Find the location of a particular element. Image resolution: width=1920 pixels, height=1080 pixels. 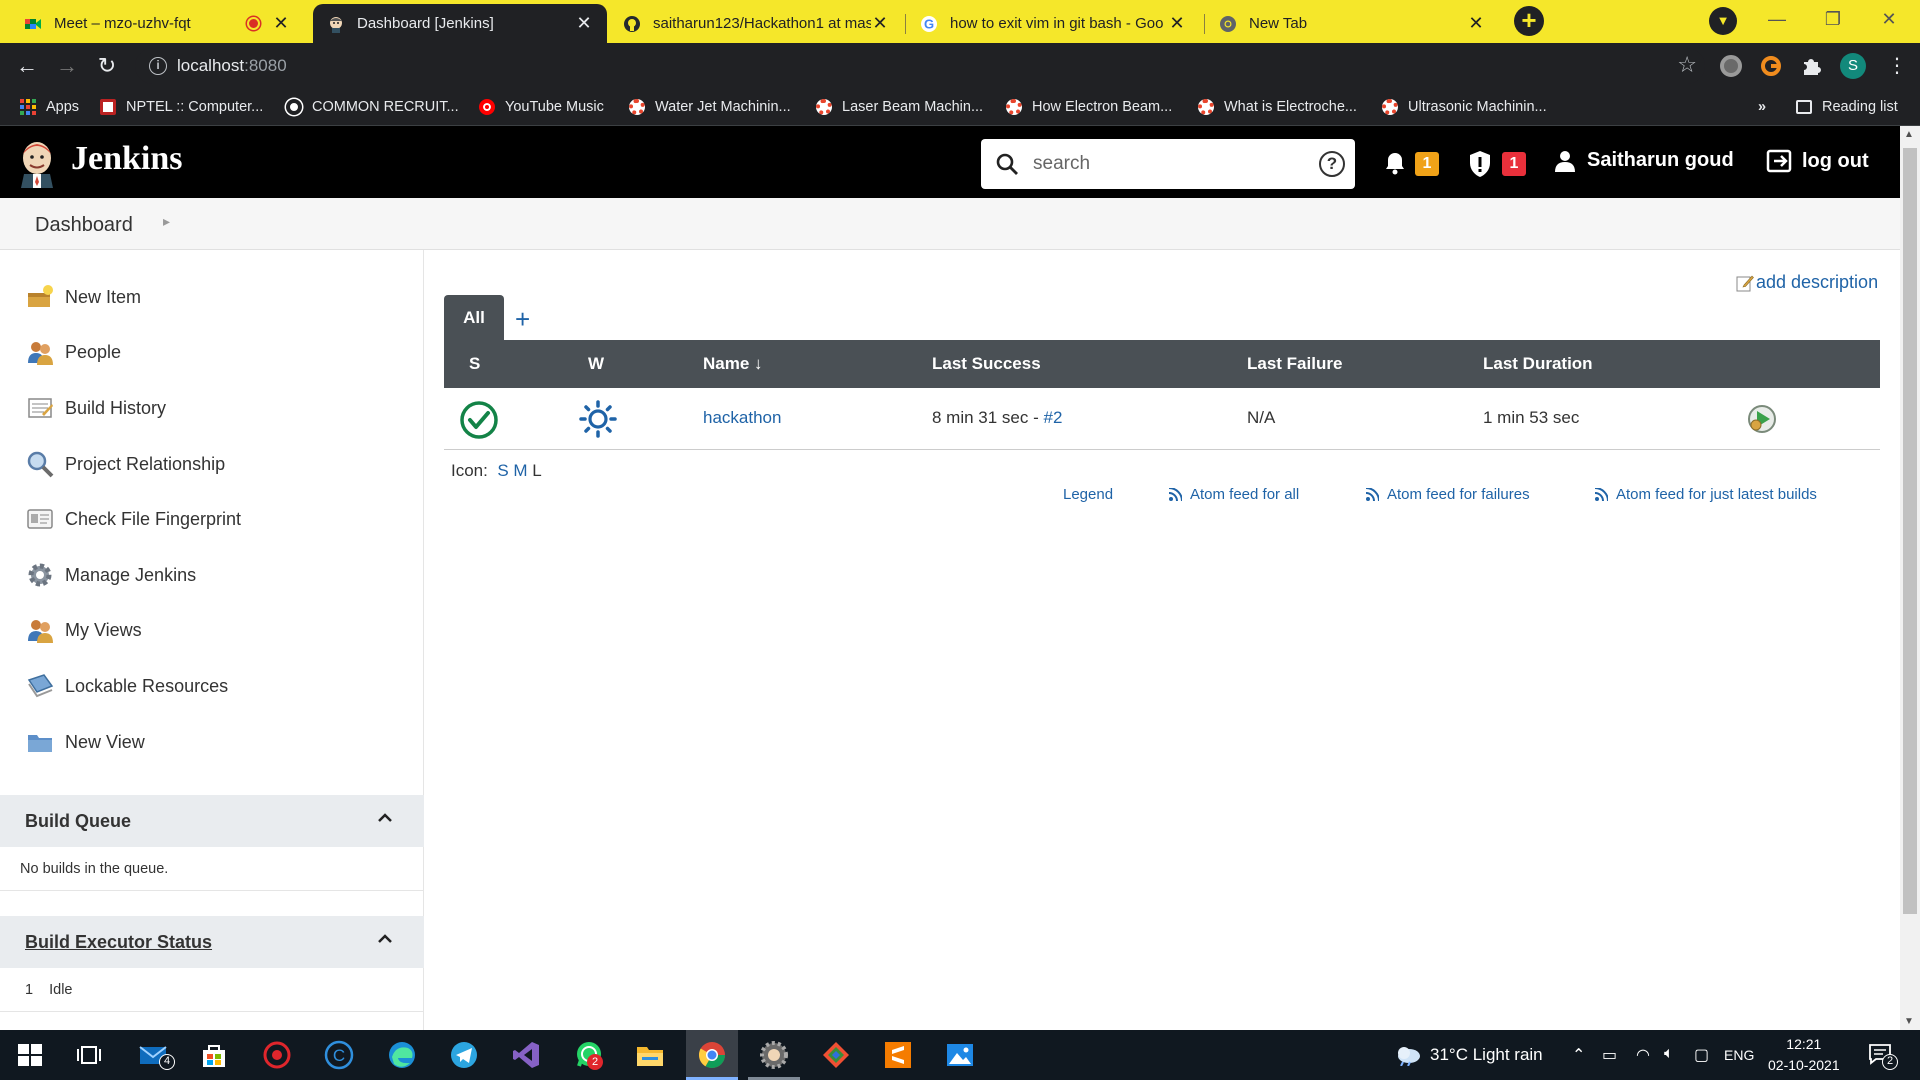

edge-icon is located at coordinates (402, 1055).